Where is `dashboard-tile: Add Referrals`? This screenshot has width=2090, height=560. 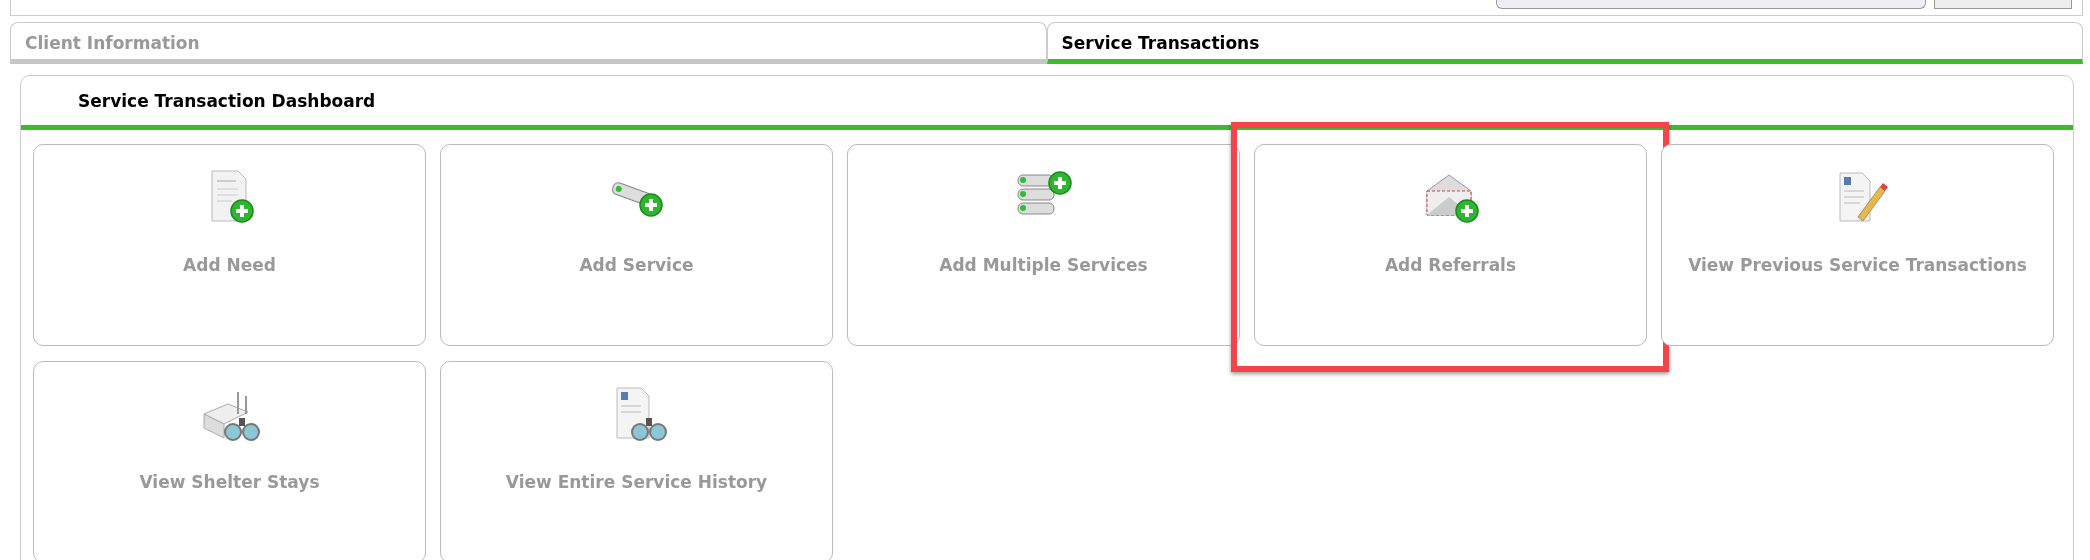 dashboard-tile: Add Referrals is located at coordinates (1450, 245).